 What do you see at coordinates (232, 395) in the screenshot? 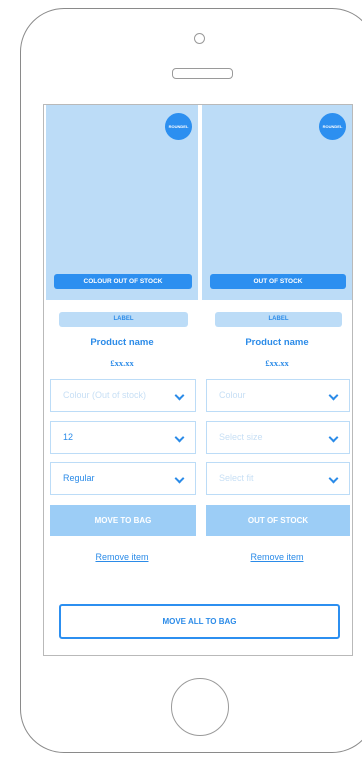
I see `colour-select-value: Colour` at bounding box center [232, 395].